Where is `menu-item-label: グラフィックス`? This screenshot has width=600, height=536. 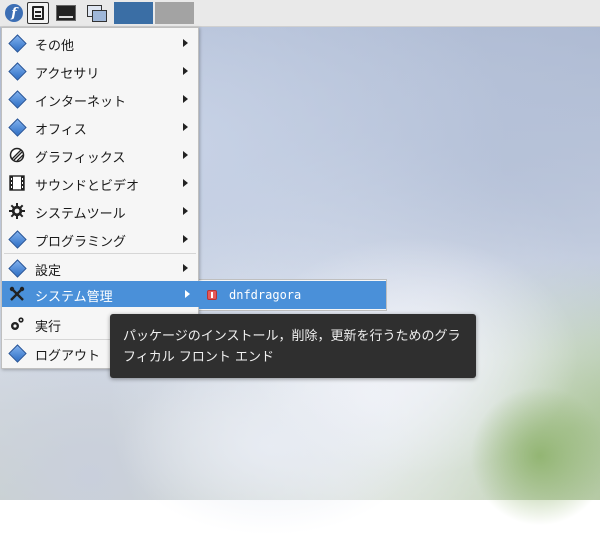
menu-item-label: グラフィックス is located at coordinates (80, 158).